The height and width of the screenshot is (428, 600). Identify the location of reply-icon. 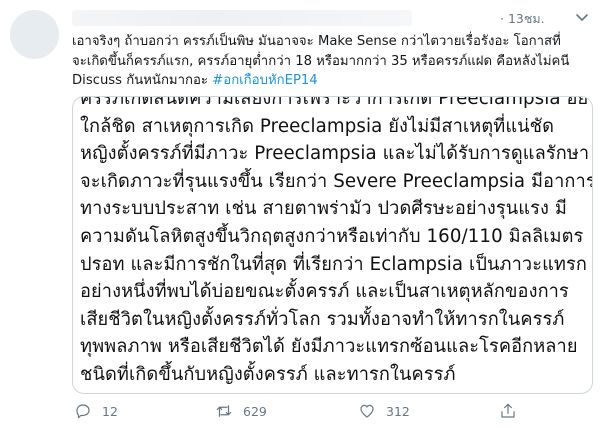
(83, 411).